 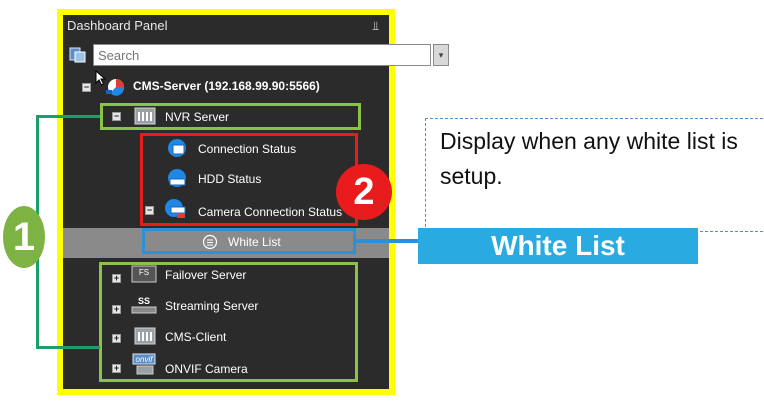 What do you see at coordinates (375, 26) in the screenshot?
I see `pin-icon: ⫫` at bounding box center [375, 26].